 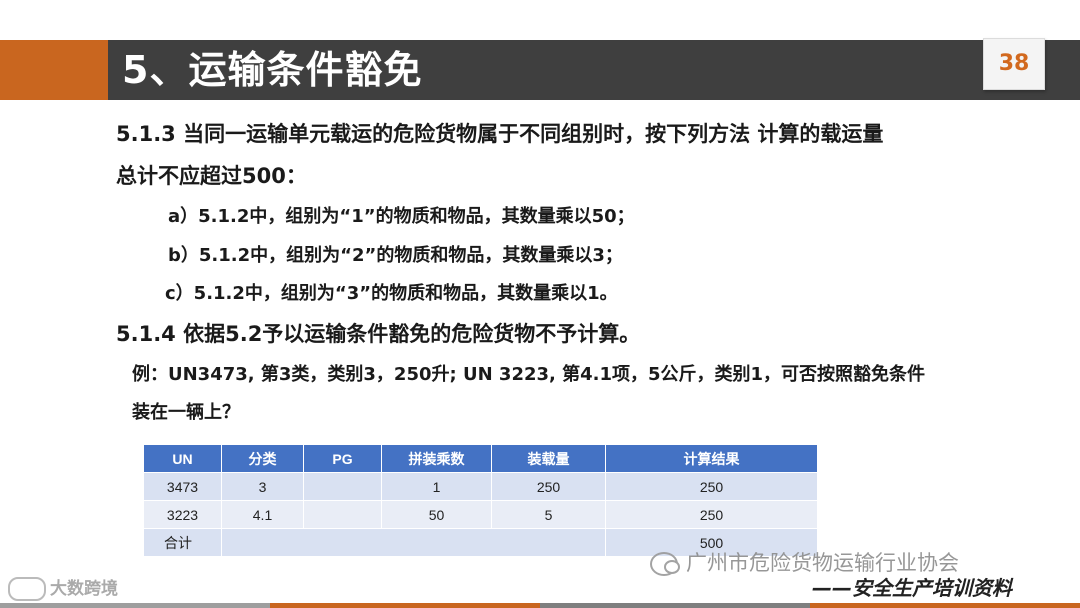 What do you see at coordinates (211, 176) in the screenshot?
I see `rule-5-1-3-line2: 总计不应超过500：` at bounding box center [211, 176].